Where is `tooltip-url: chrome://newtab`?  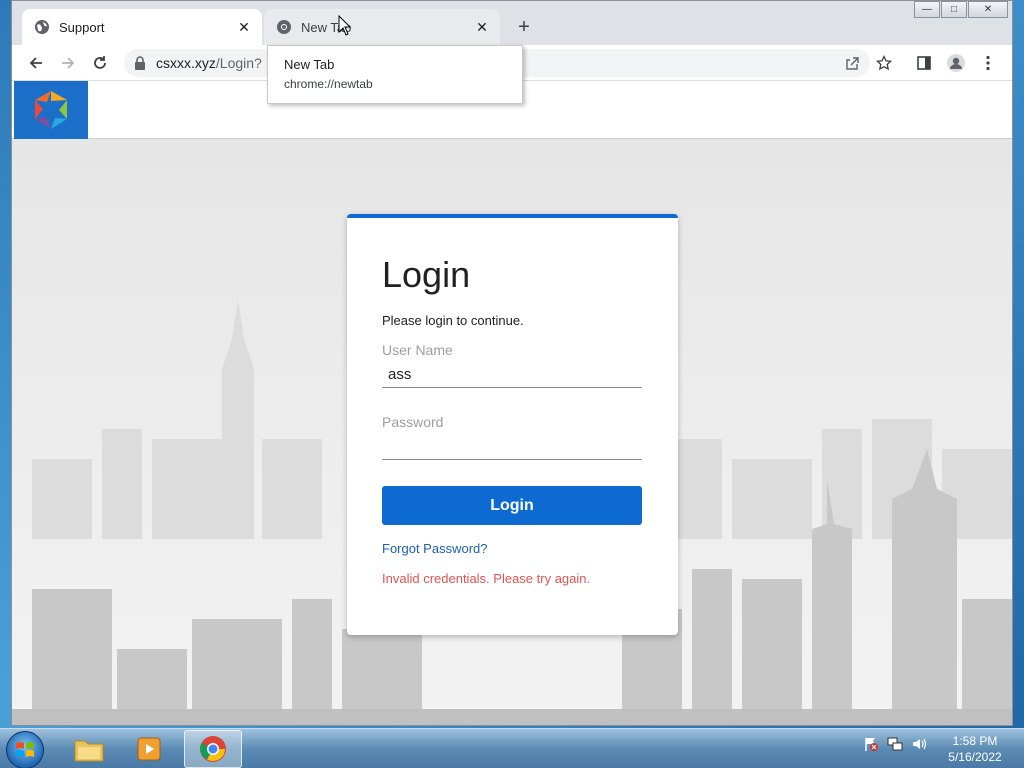 tooltip-url: chrome://newtab is located at coordinates (328, 84).